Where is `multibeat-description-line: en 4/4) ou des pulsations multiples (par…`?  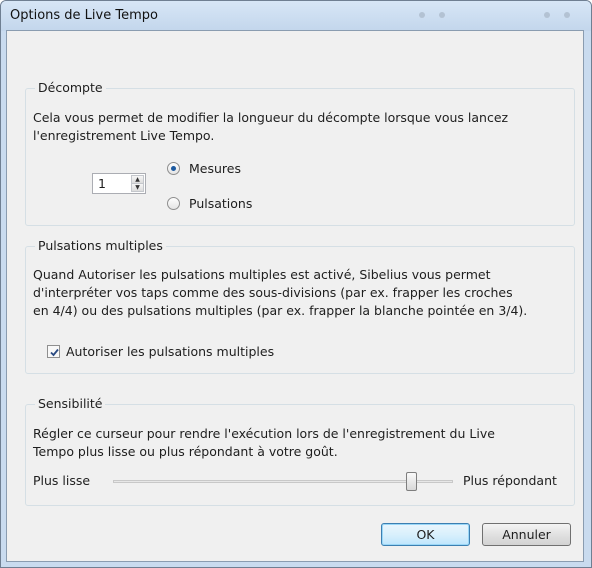
multibeat-description-line: en 4/4) ou des pulsations multiples (par… is located at coordinates (280, 310).